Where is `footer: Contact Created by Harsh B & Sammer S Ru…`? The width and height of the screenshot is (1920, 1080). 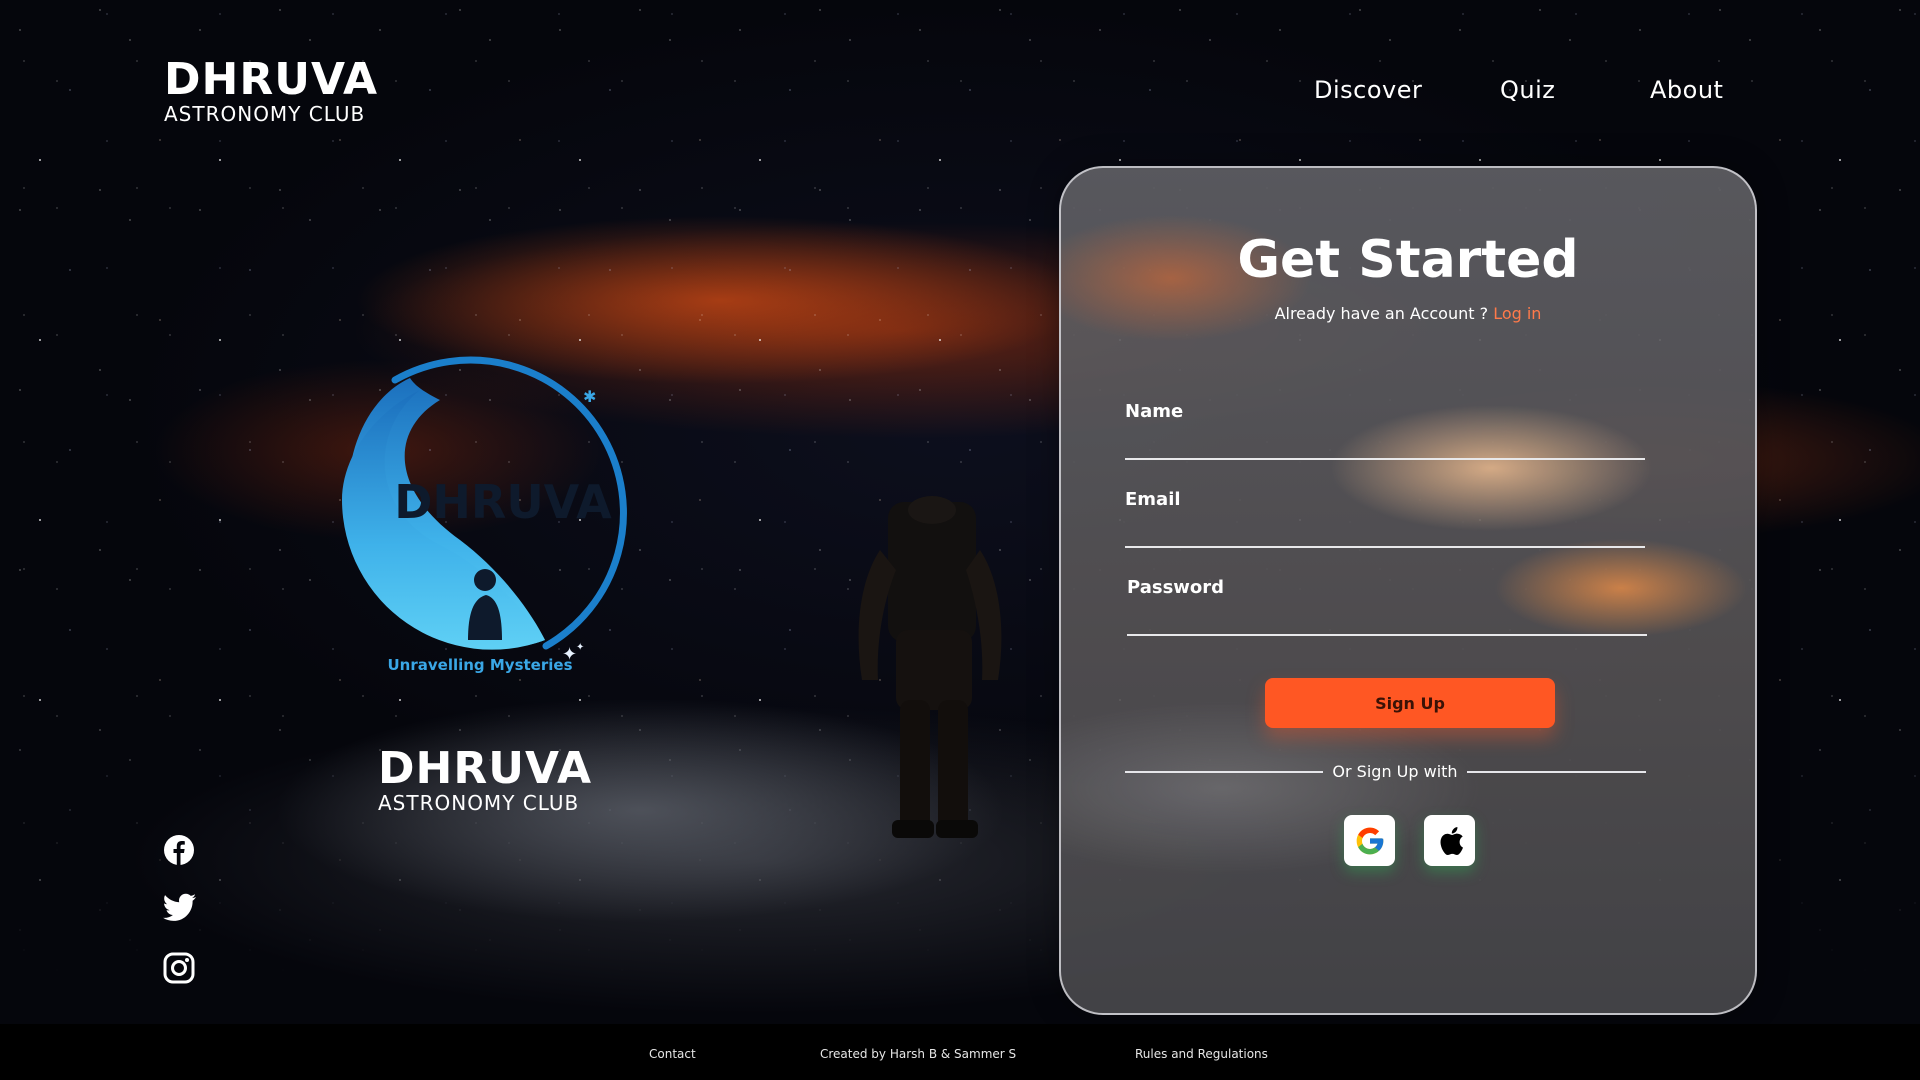
footer: Contact Created by Harsh B & Sammer S Ru… is located at coordinates (960, 1052).